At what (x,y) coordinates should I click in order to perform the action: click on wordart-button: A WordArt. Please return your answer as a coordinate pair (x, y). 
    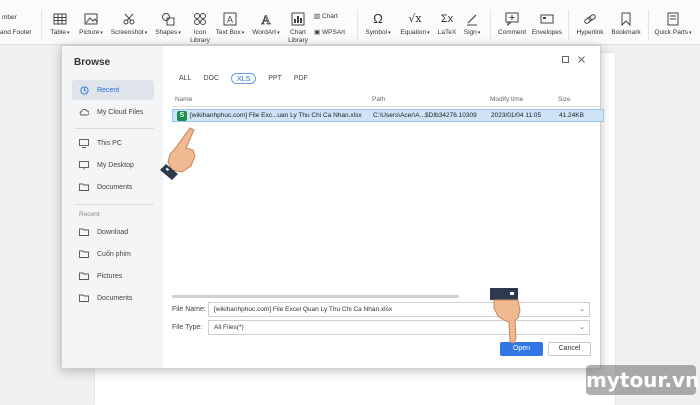
    Looking at the image, I should click on (266, 22).